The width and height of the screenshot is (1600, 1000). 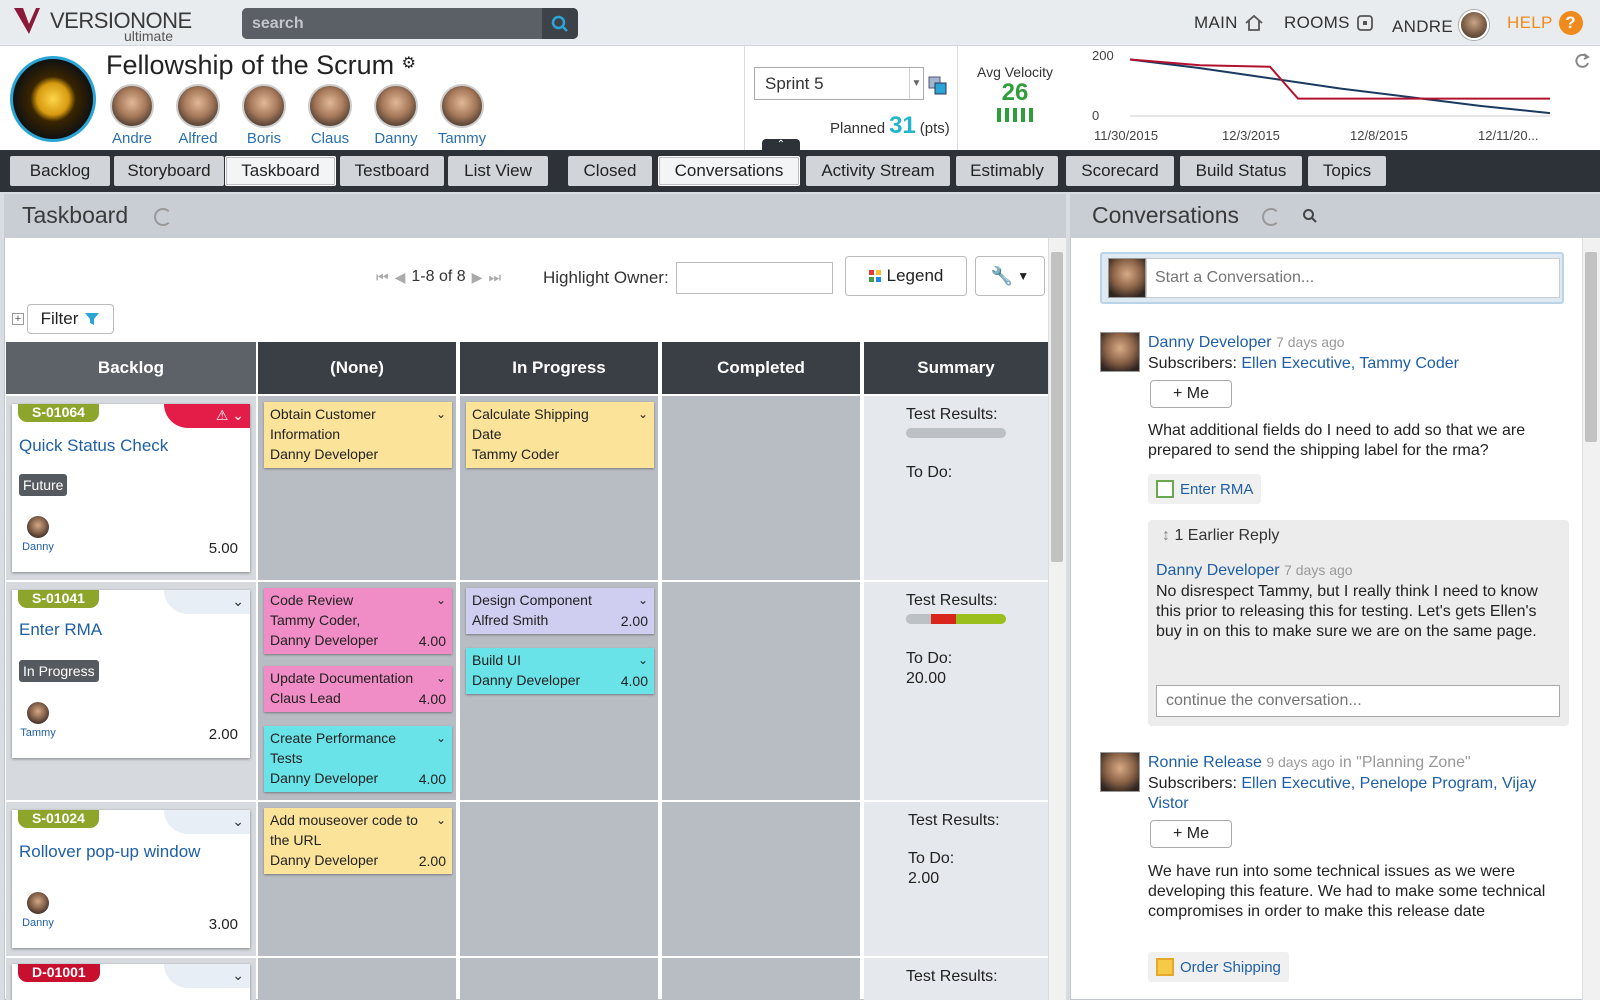 I want to click on story-title: Quick Status Check, so click(x=93, y=446).